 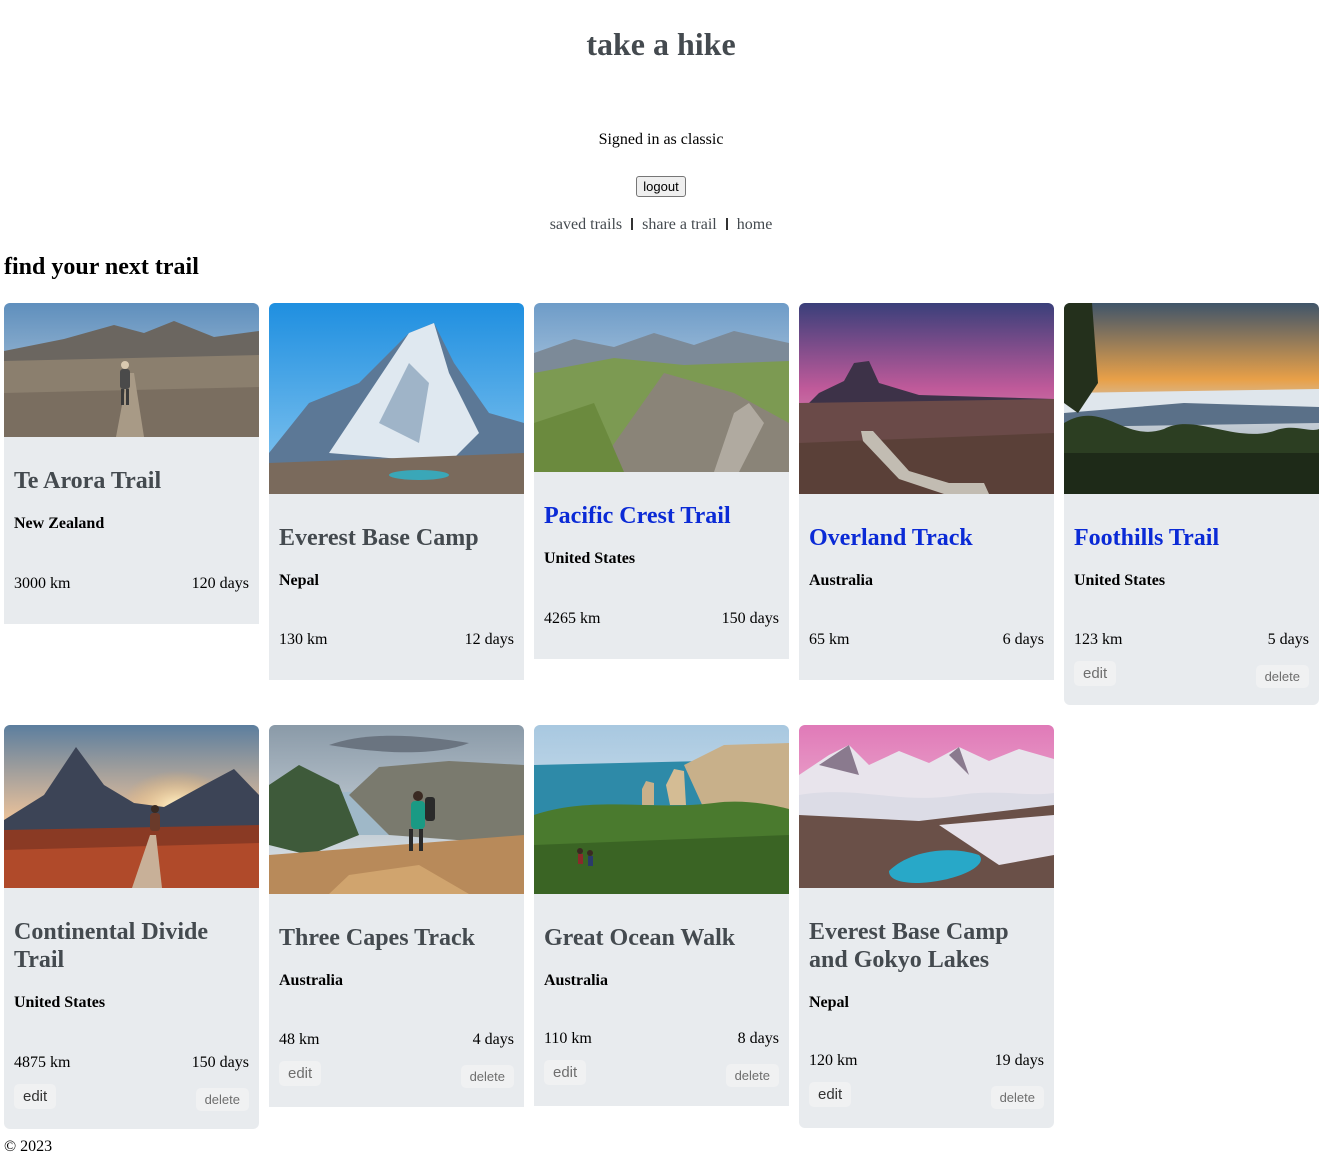 I want to click on trail-duration: 5 days, so click(x=1288, y=639).